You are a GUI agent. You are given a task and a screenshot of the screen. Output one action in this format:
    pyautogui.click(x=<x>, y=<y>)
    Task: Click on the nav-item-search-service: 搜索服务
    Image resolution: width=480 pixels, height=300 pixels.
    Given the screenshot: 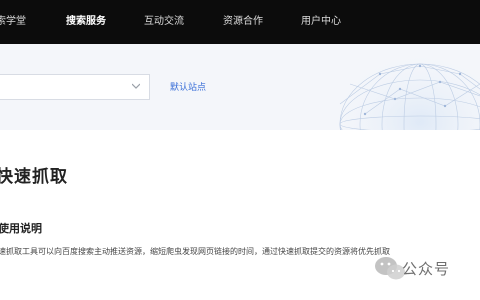 What is the action you would take?
    pyautogui.click(x=86, y=22)
    